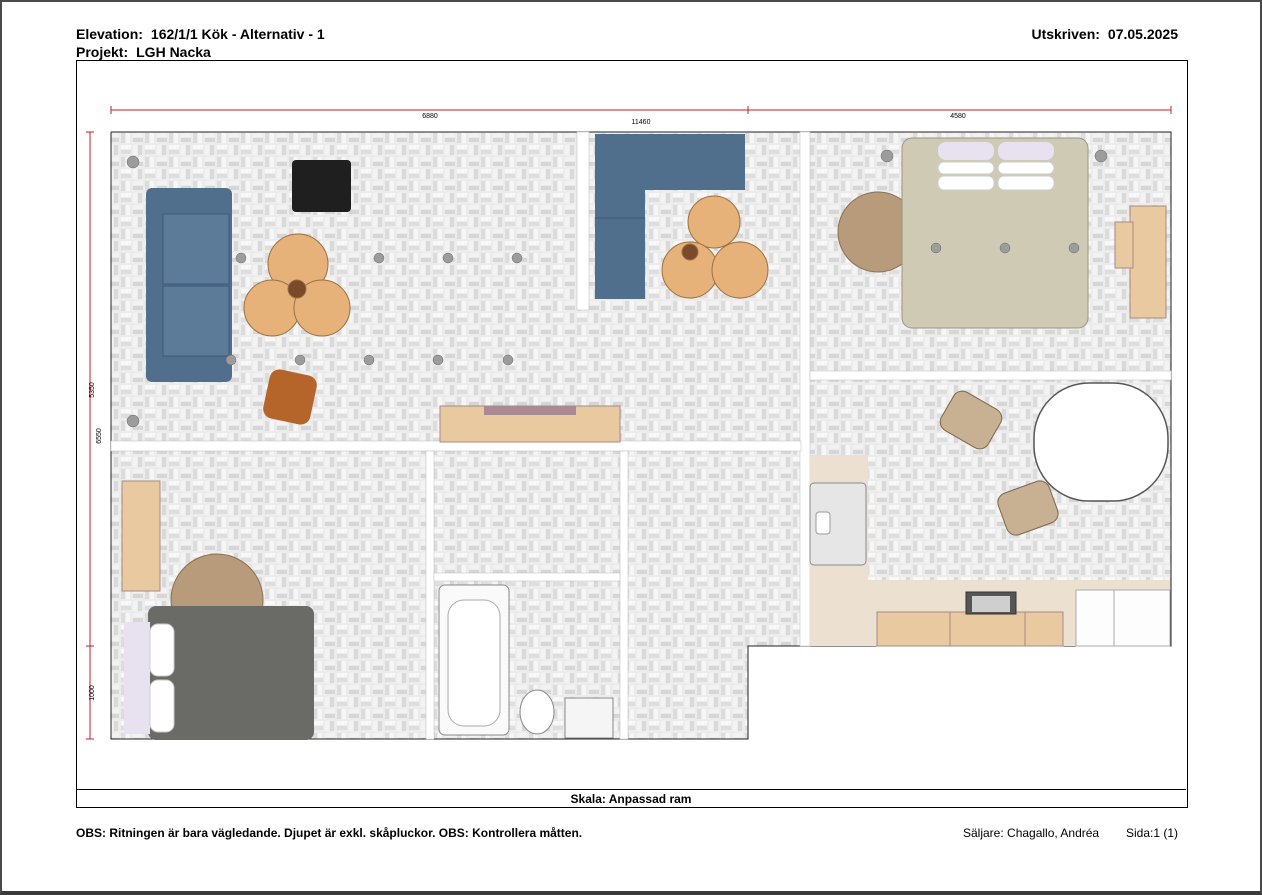  What do you see at coordinates (1031, 833) in the screenshot?
I see `seller: Säljare: Chagallo, Andréa` at bounding box center [1031, 833].